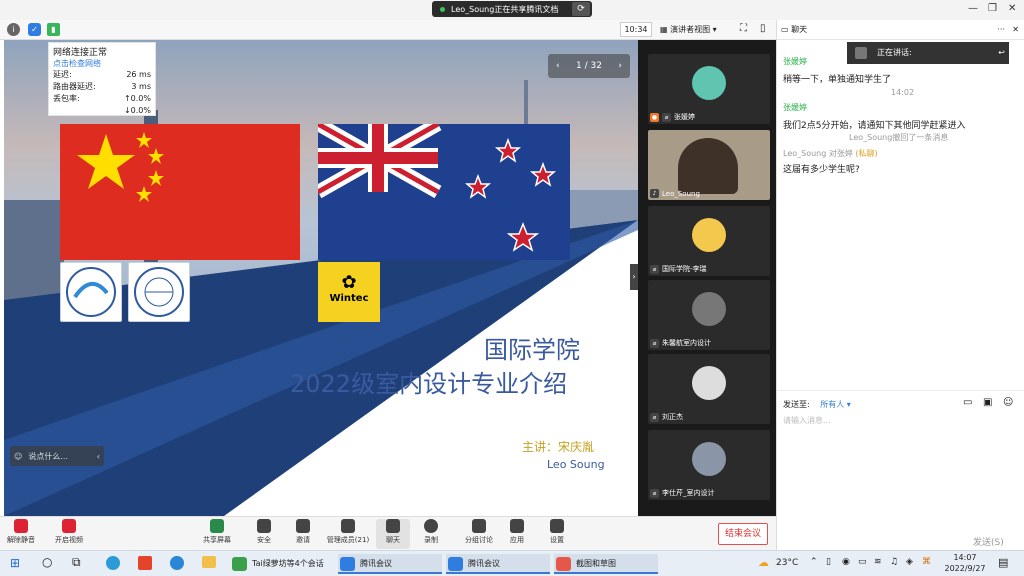 The image size is (1024, 576). Describe the element at coordinates (57, 456) in the screenshot. I see `quick-chat-input: ☺ 说点什么... ‹` at that location.